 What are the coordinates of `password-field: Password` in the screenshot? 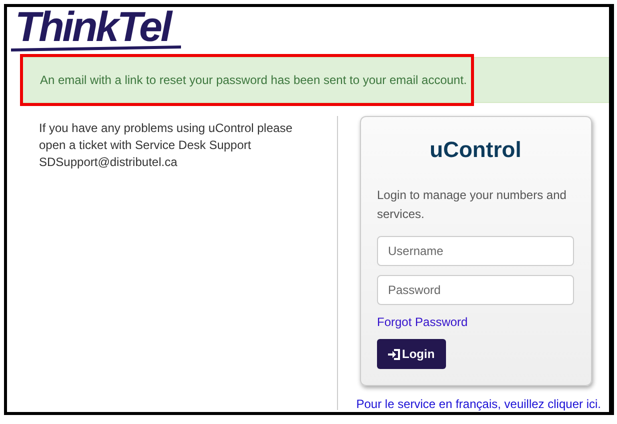 It's located at (475, 290).